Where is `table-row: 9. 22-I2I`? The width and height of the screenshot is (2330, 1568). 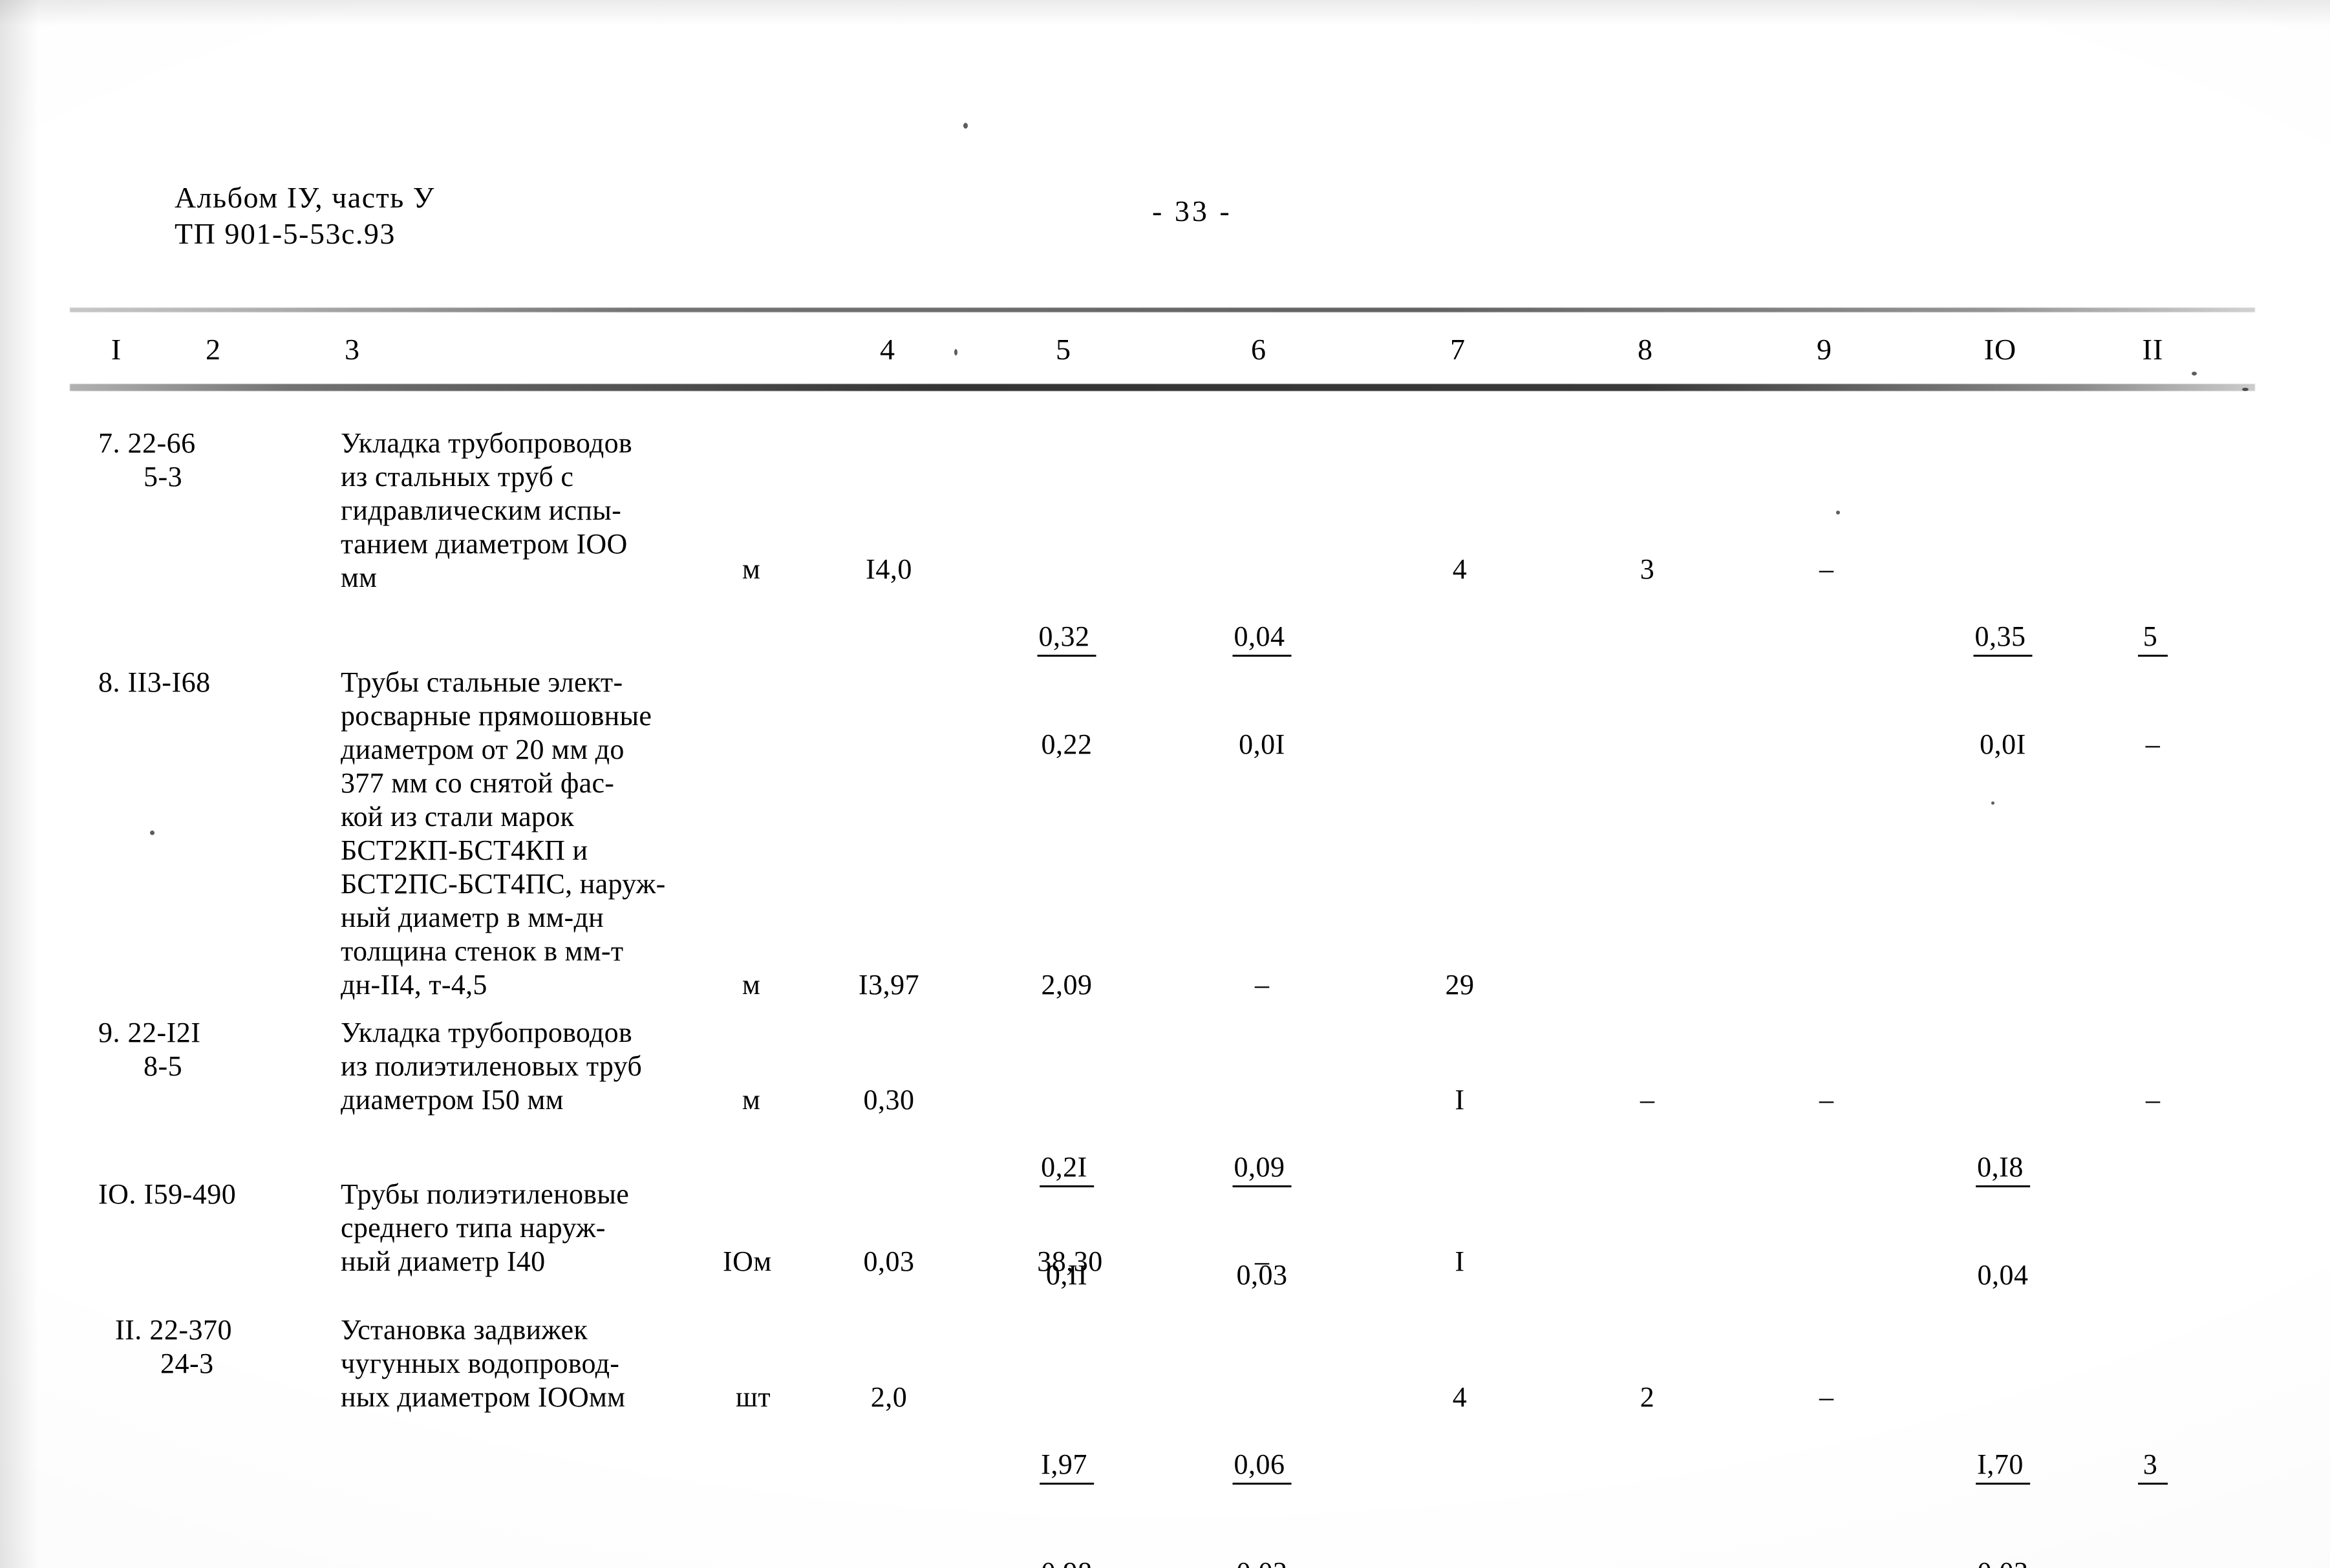 table-row: 9. 22-I2I is located at coordinates (149, 1033).